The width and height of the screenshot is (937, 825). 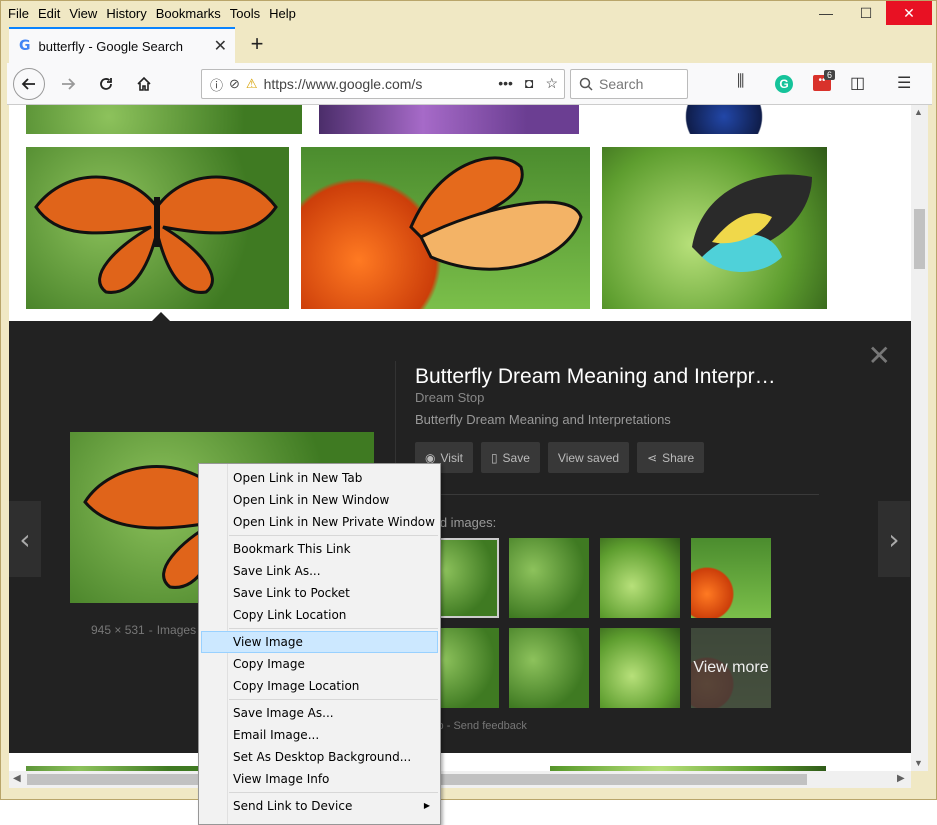 I want to click on panel-source: Dream Stop, so click(x=449, y=397).